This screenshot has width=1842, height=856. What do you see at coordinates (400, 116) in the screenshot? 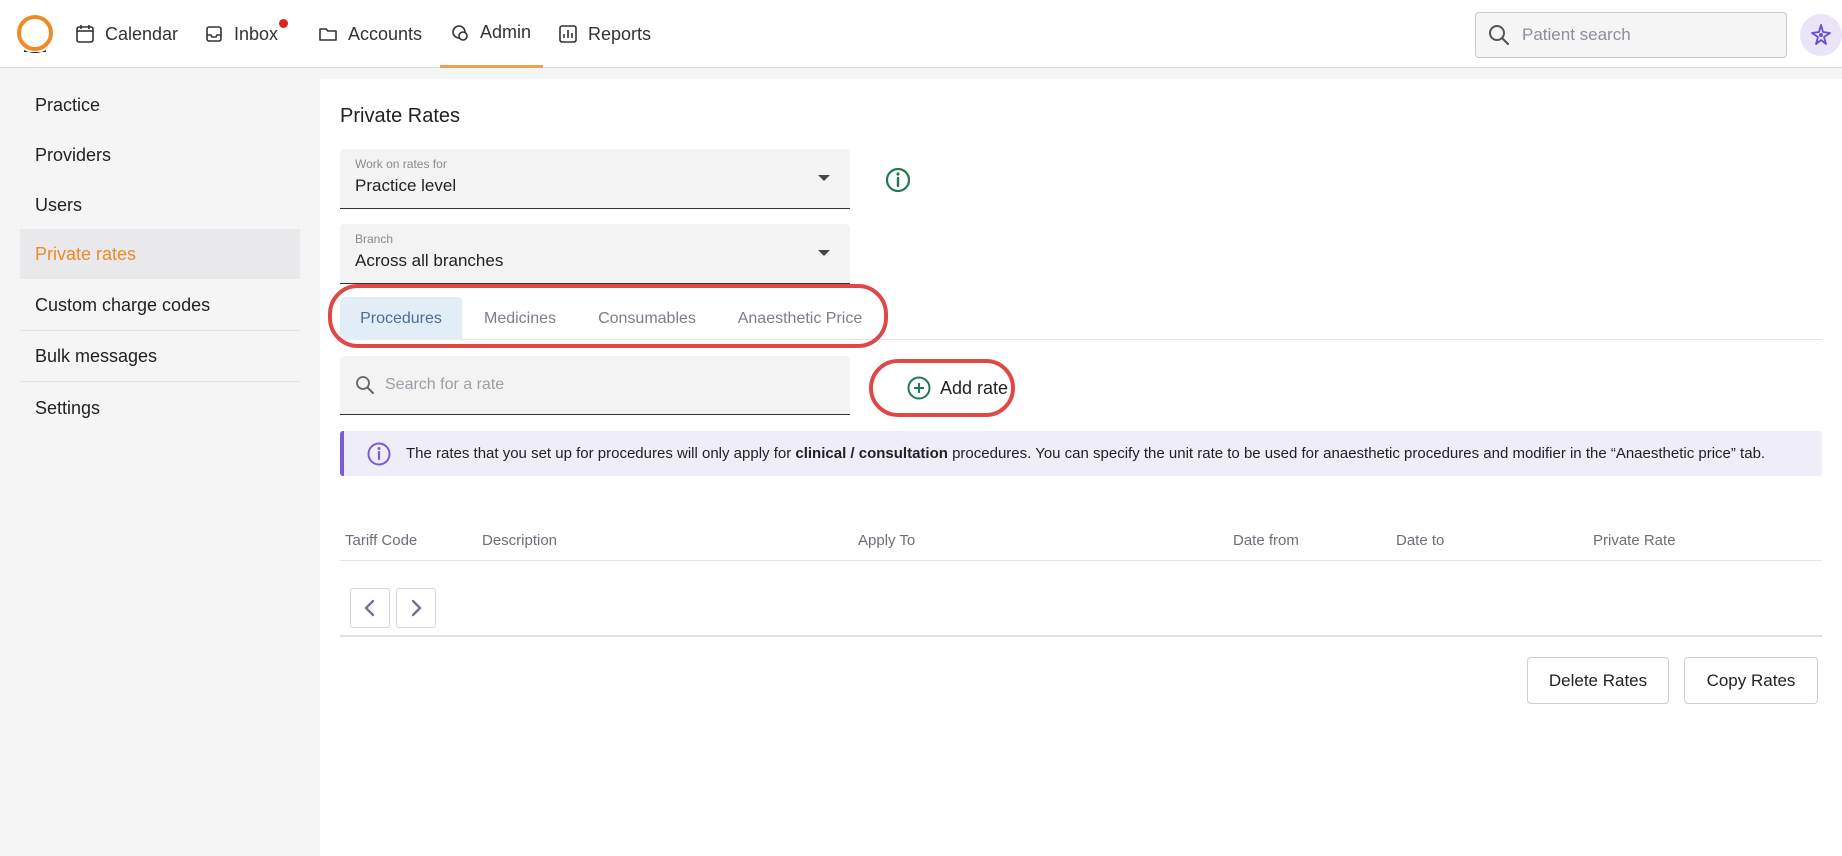
I see `page-title: Private Rates` at bounding box center [400, 116].